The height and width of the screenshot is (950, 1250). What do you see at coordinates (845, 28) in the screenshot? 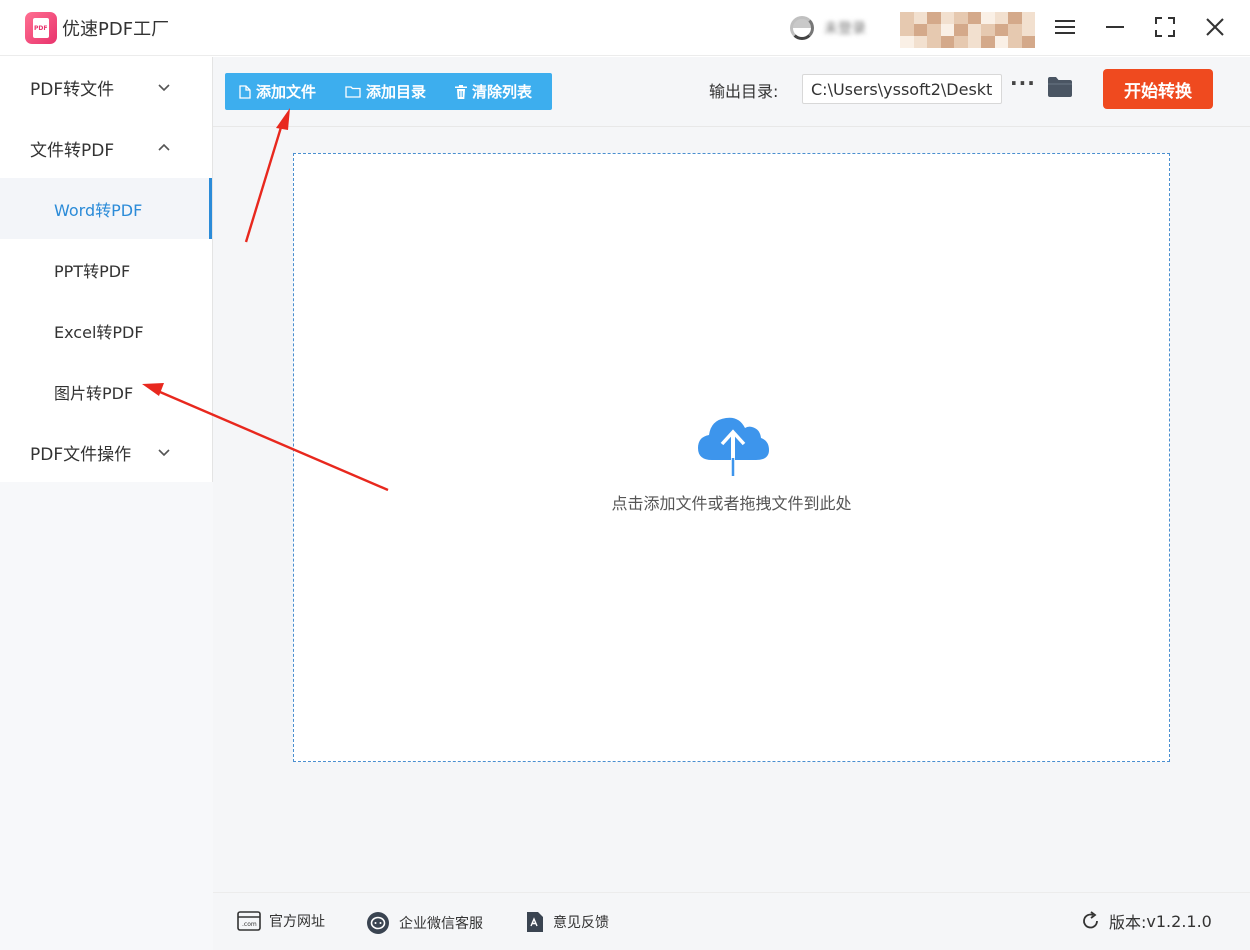
I see `user-name: 未登录` at bounding box center [845, 28].